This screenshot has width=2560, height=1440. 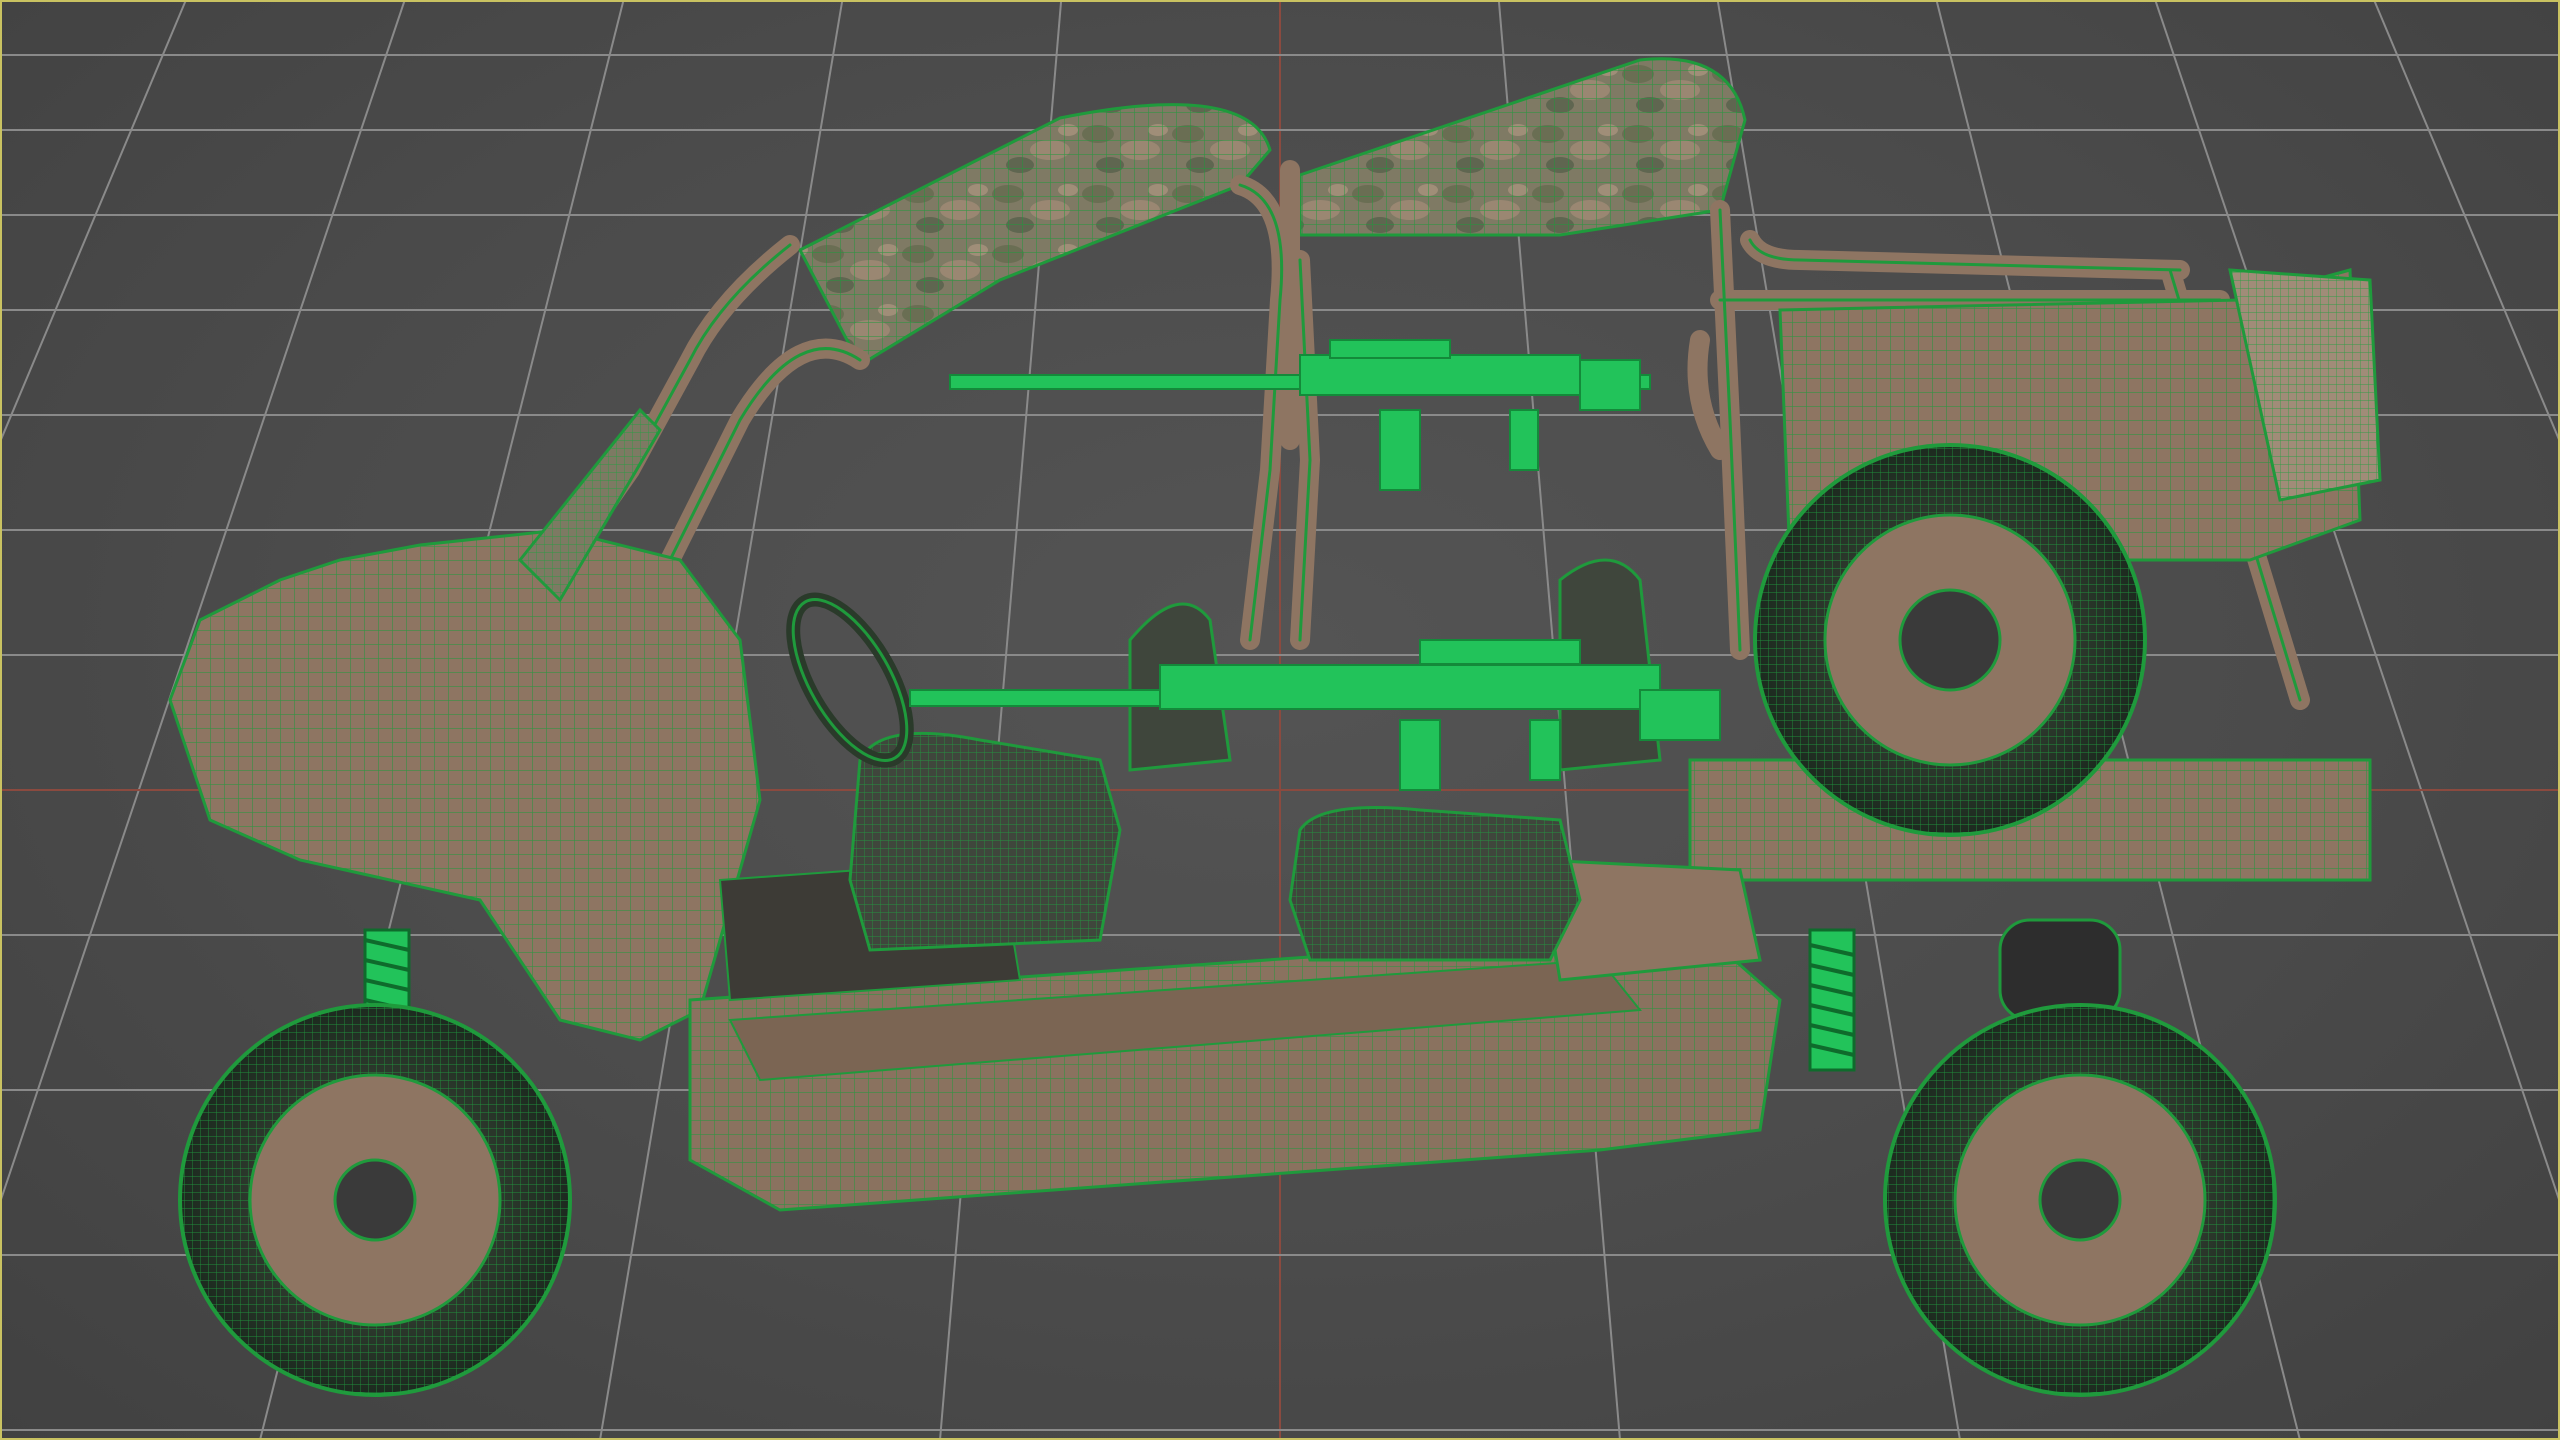 I want to click on steering-wheel, so click(x=850, y=680).